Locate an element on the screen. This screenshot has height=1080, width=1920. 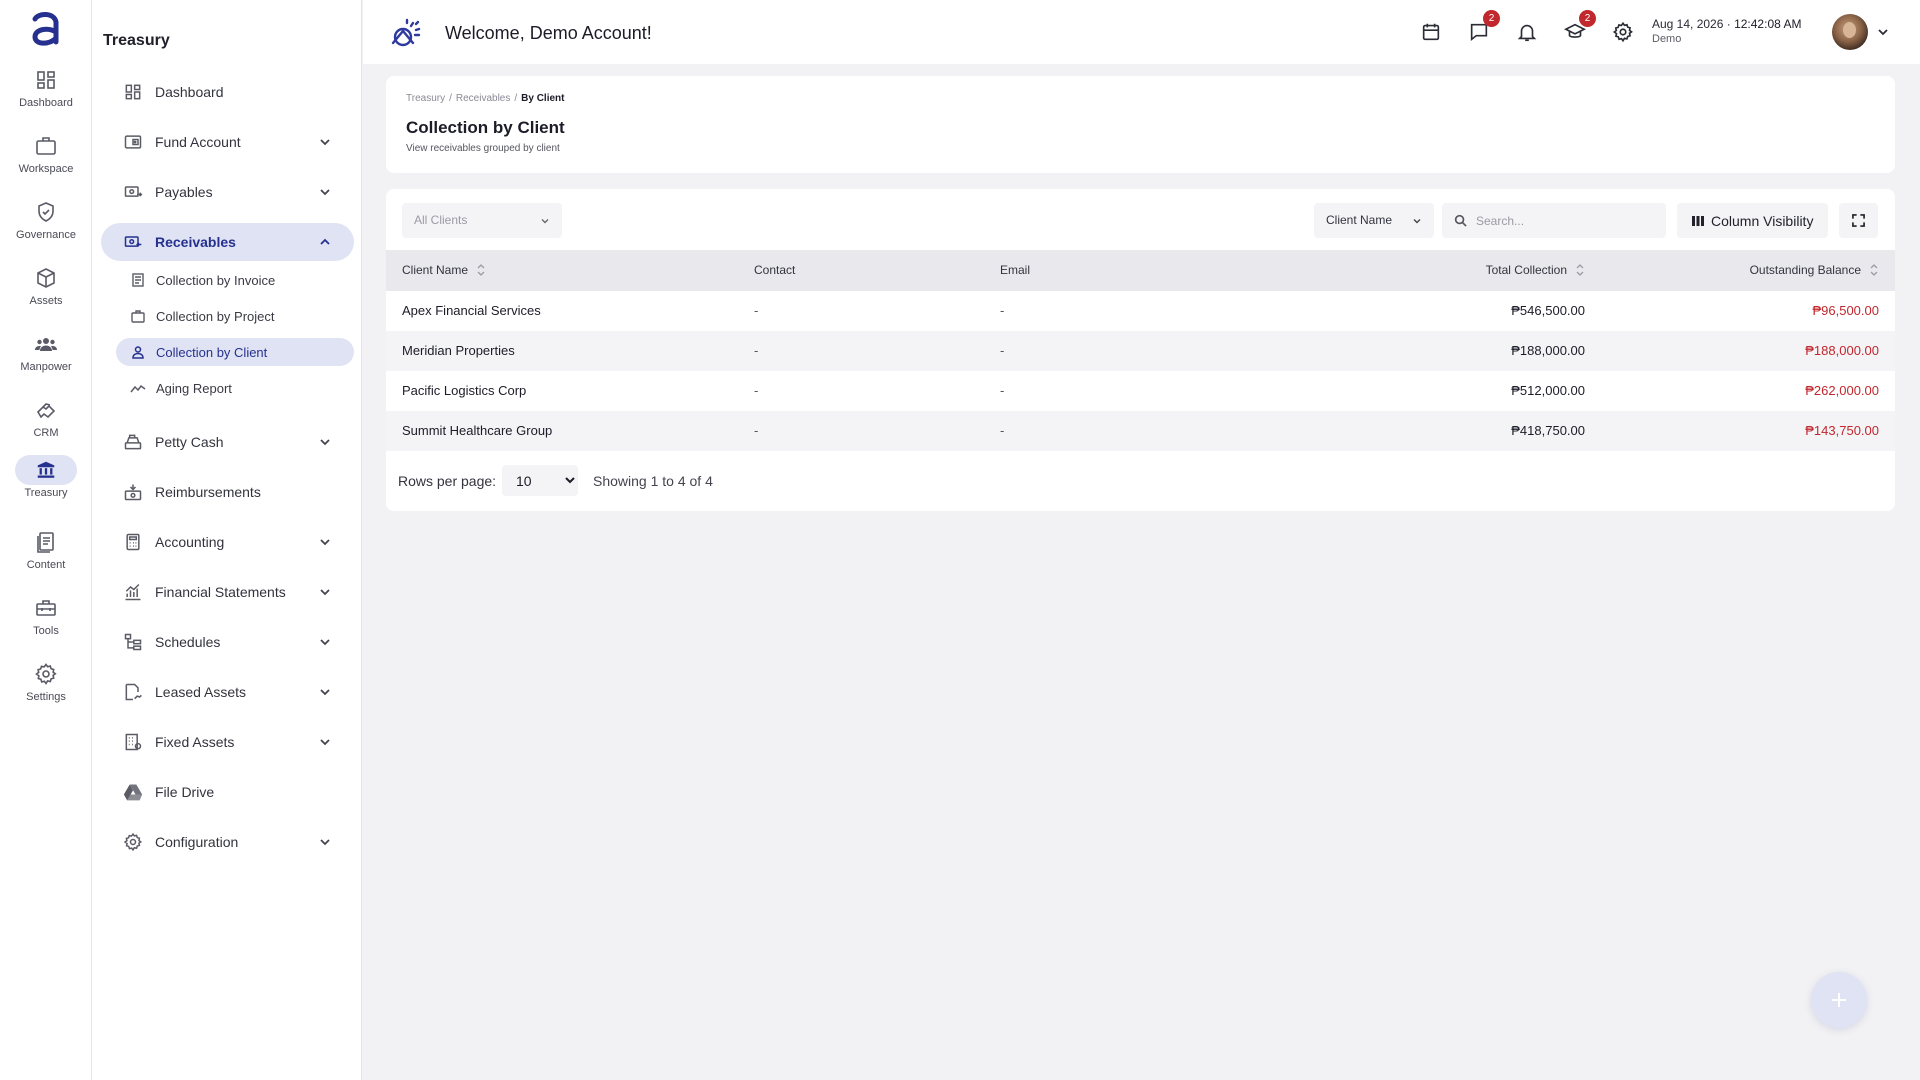
bell-icon is located at coordinates (1527, 32).